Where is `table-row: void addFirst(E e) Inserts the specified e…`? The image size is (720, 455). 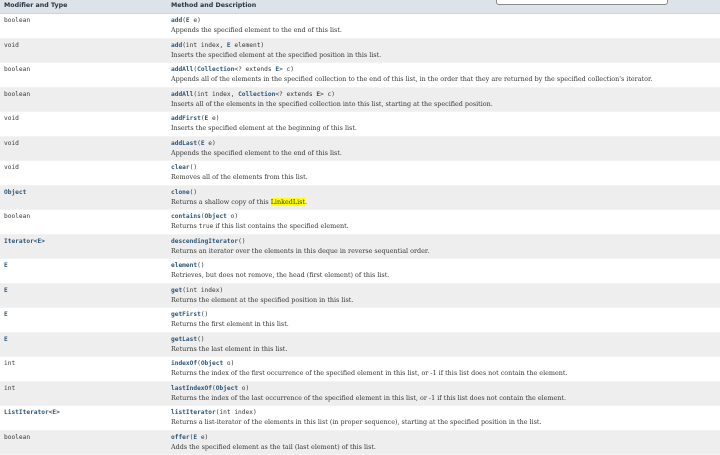 table-row: void addFirst(E e) Inserts the specified e… is located at coordinates (360, 124).